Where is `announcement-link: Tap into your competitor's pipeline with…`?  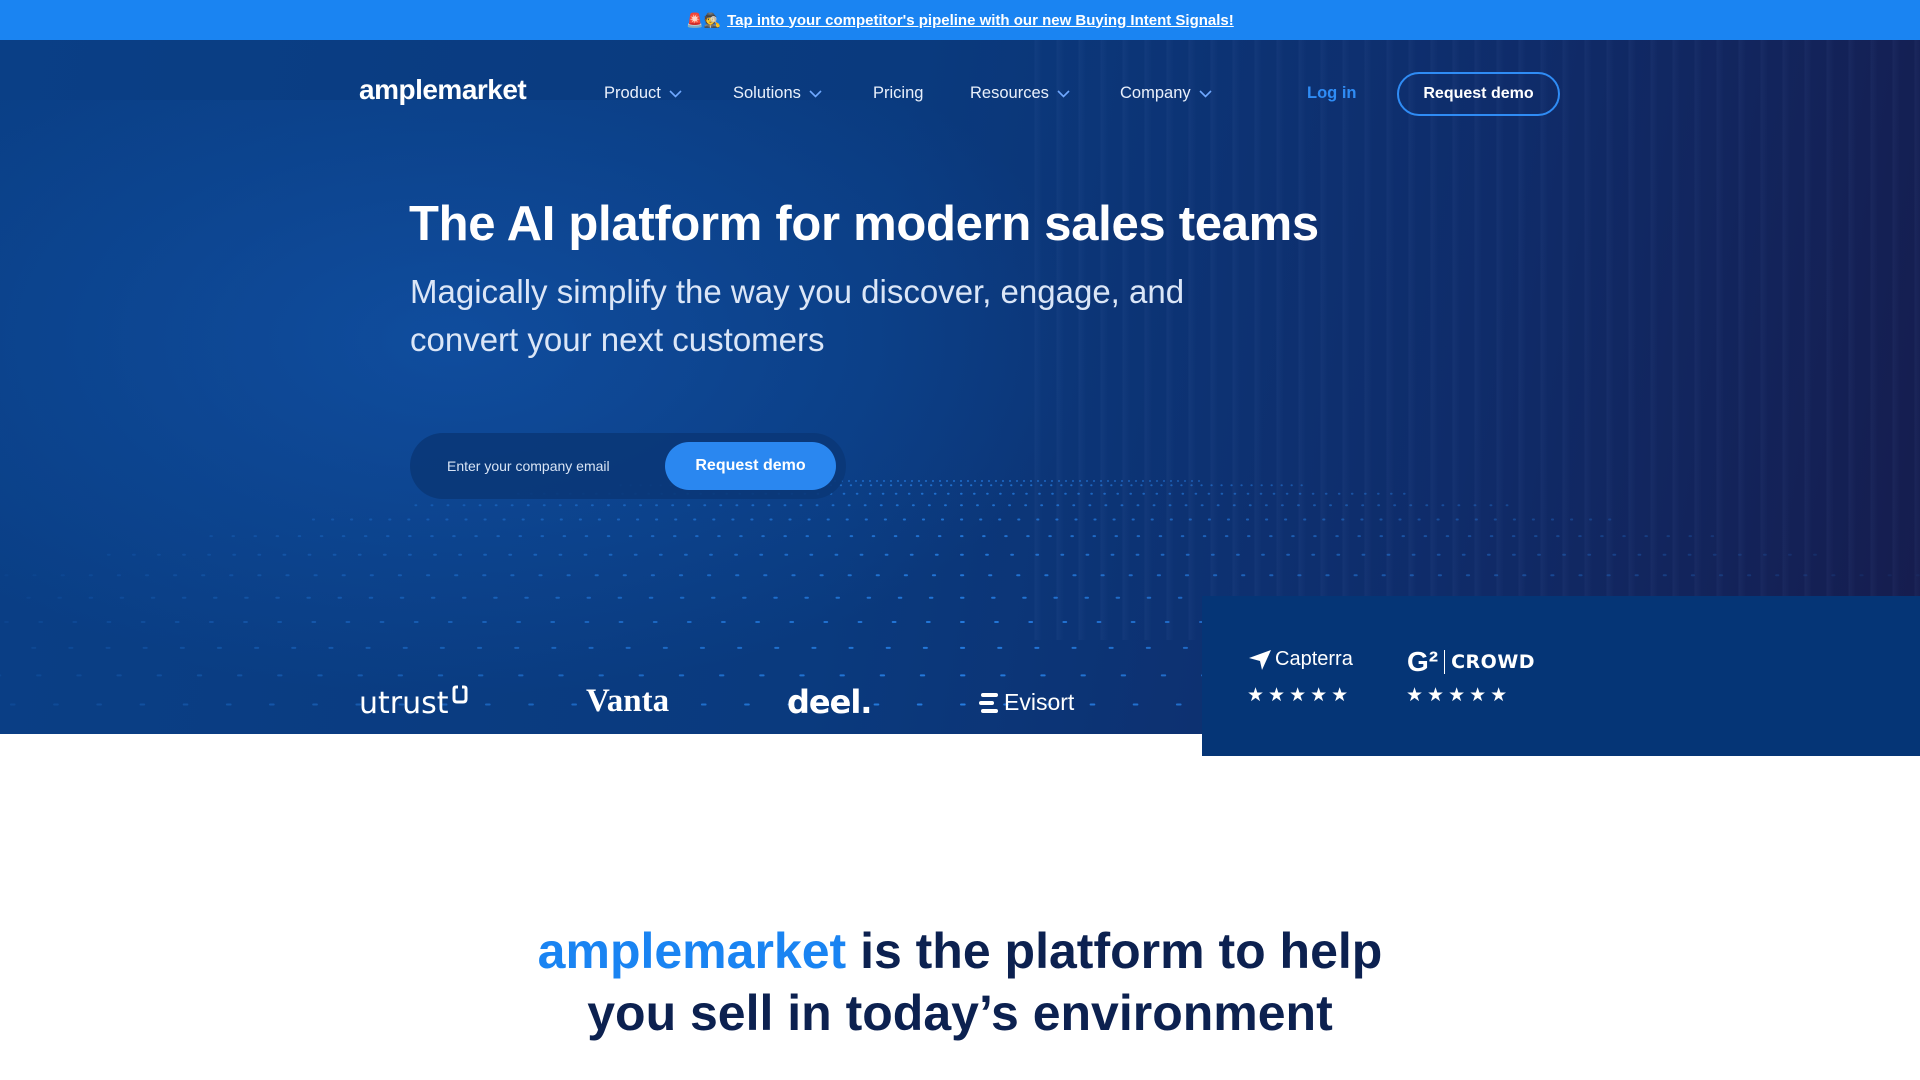
announcement-link: Tap into your competitor's pipeline with… is located at coordinates (980, 20).